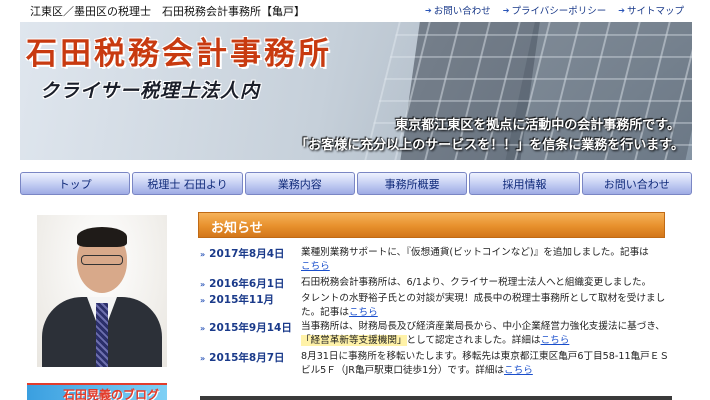 The width and height of the screenshot is (710, 400). What do you see at coordinates (179, 50) in the screenshot?
I see `site-title: 石田税務会計事務所` at bounding box center [179, 50].